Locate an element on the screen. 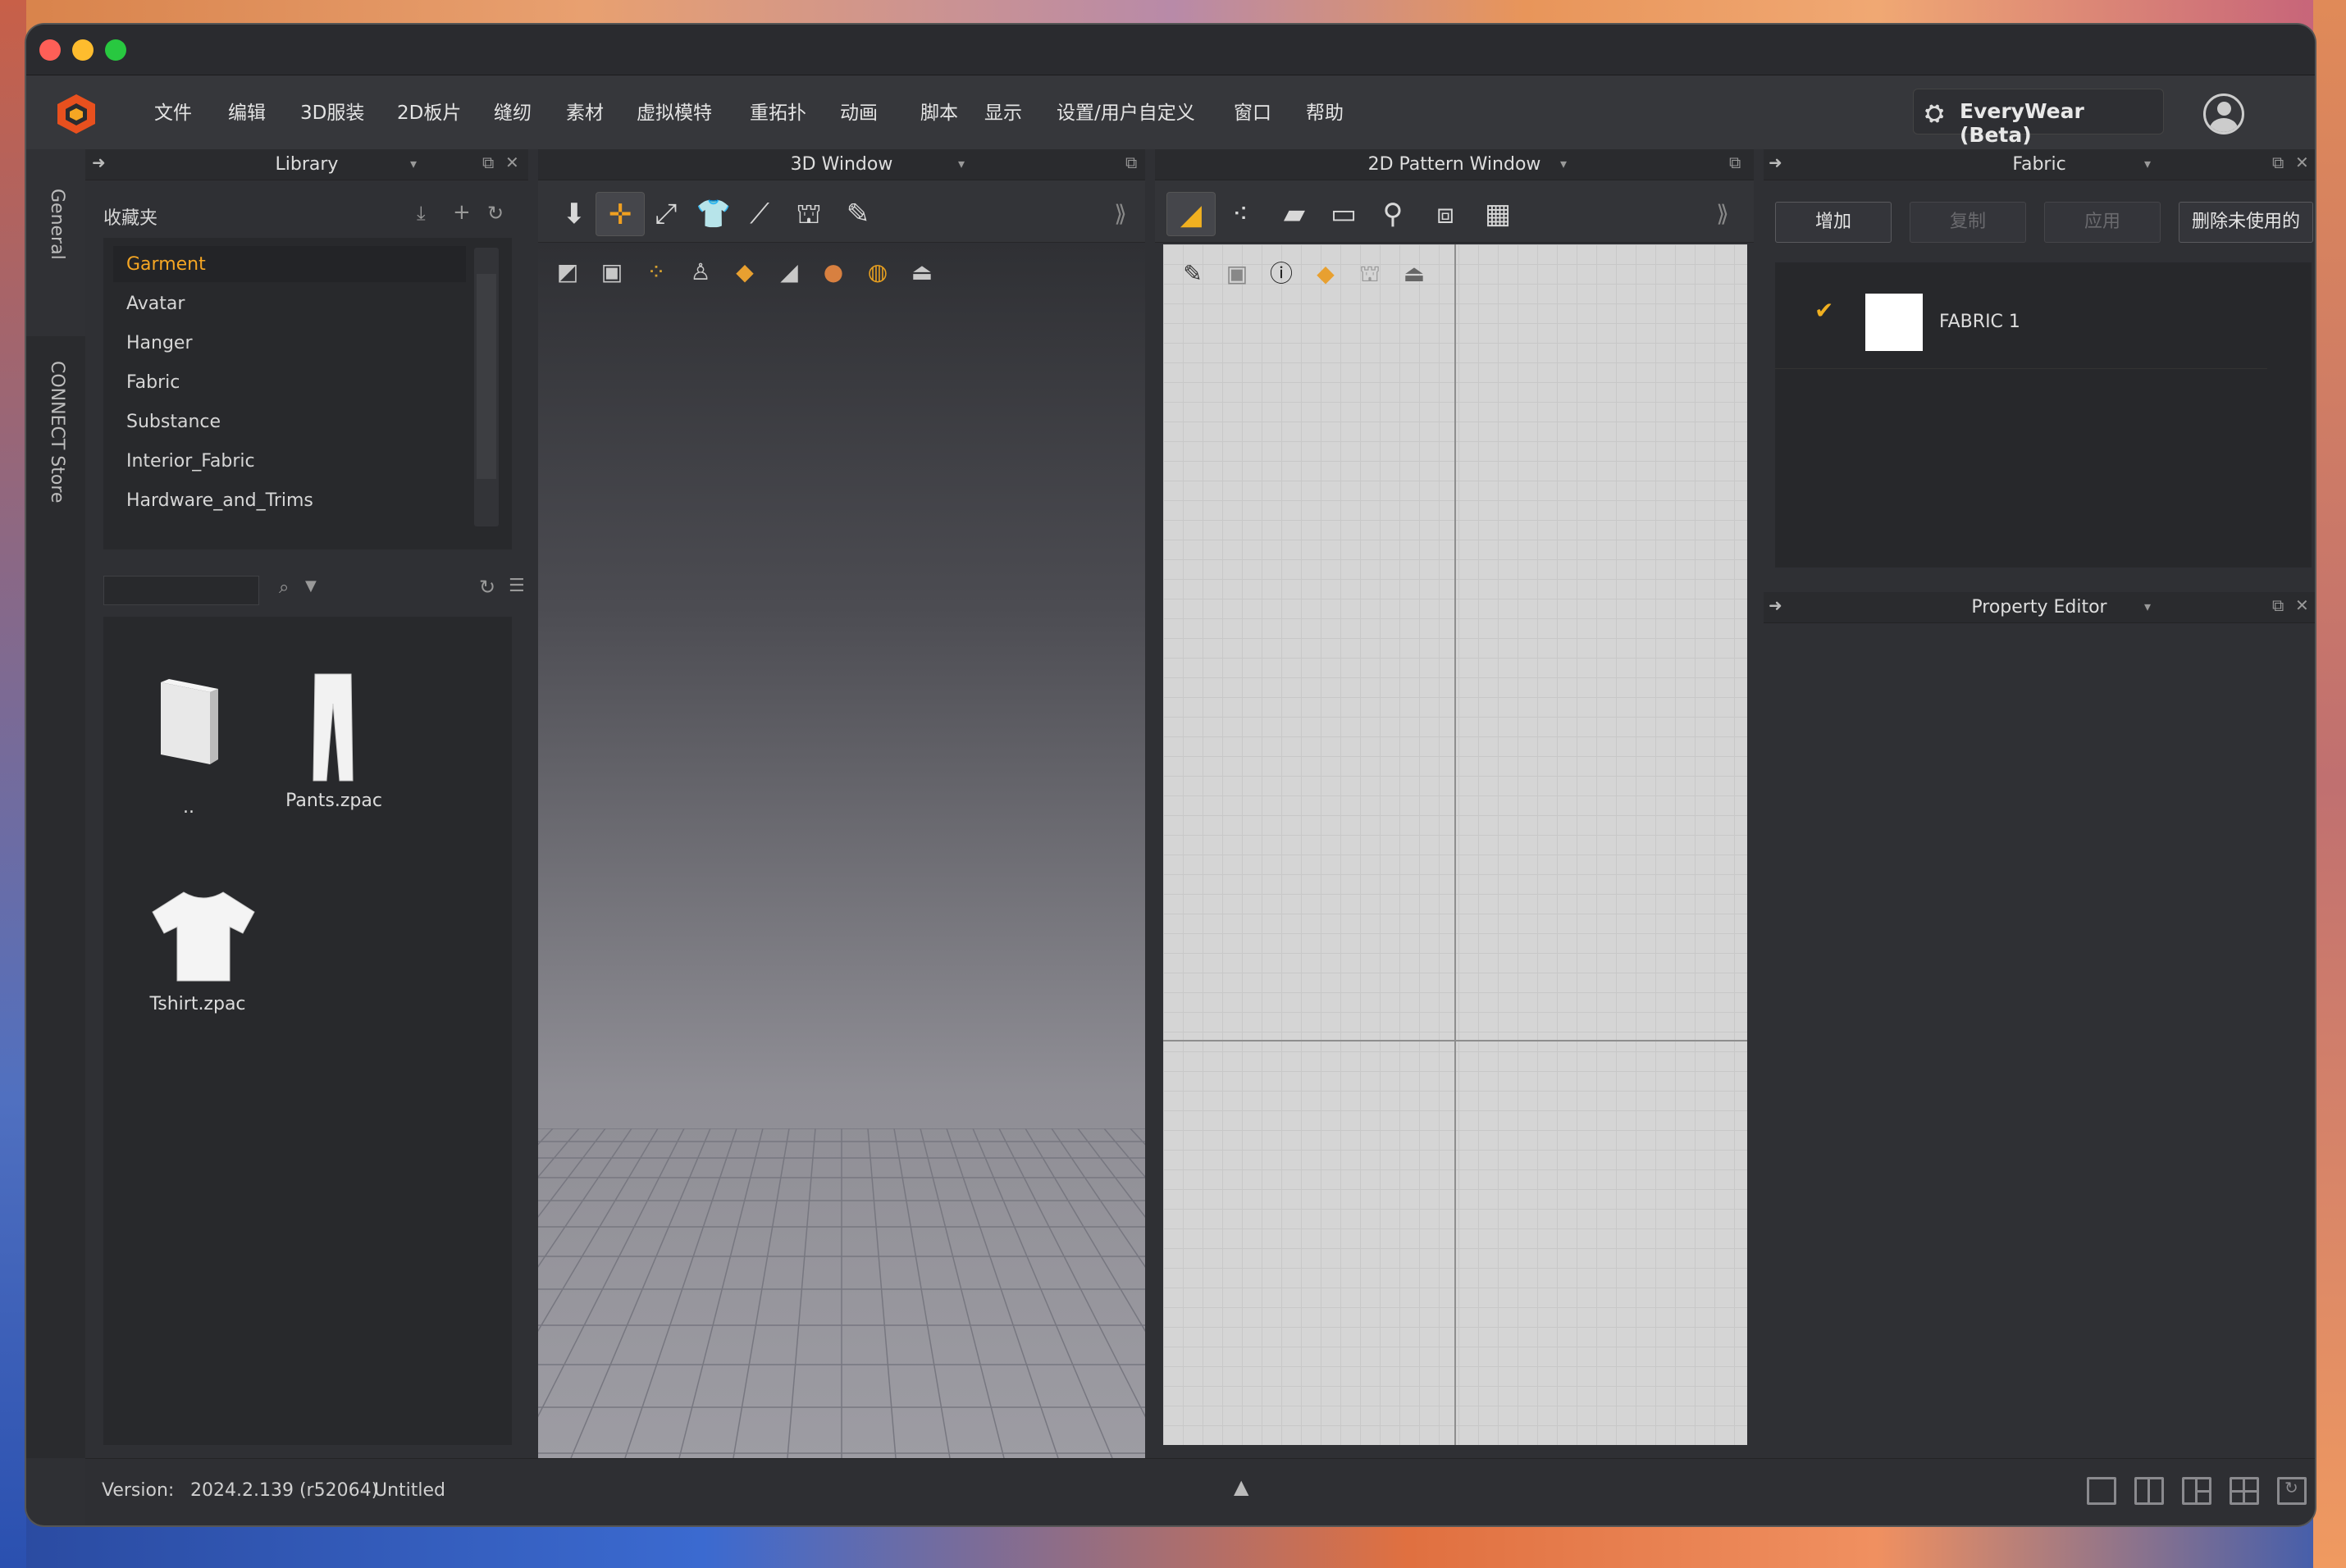 The width and height of the screenshot is (2346, 1568). expand-up-icon: ▲ is located at coordinates (1241, 1487).